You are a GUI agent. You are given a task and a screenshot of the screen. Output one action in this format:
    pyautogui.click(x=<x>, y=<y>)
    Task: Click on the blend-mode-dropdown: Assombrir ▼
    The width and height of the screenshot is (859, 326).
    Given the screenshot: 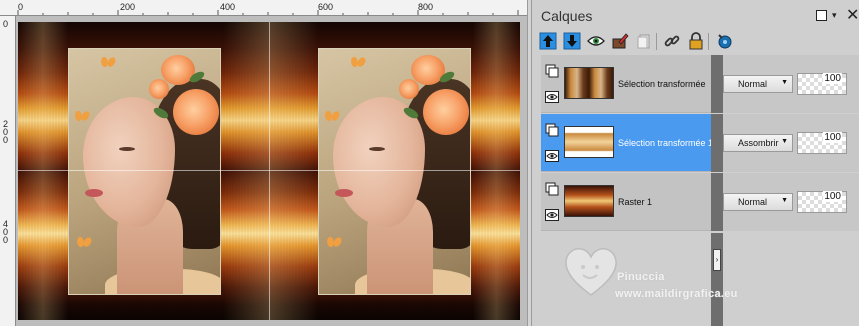 What is the action you would take?
    pyautogui.click(x=758, y=143)
    